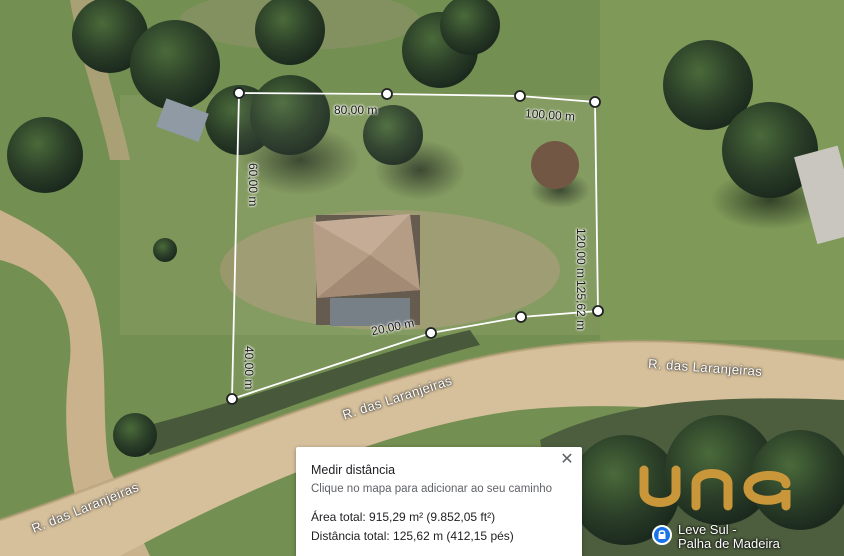 This screenshot has width=844, height=556. I want to click on place-label-line1: Leve Sul -, so click(707, 529).